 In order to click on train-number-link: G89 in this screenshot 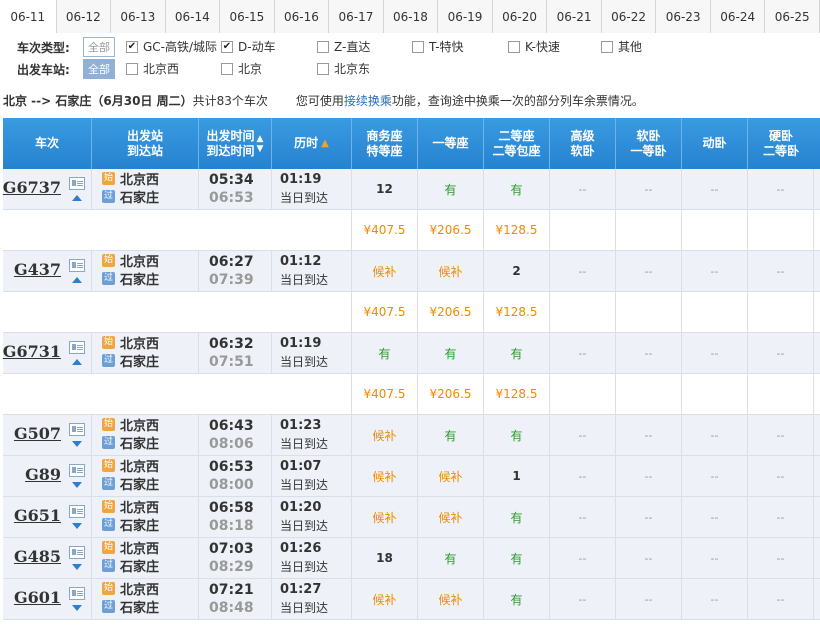, I will do `click(43, 474)`.